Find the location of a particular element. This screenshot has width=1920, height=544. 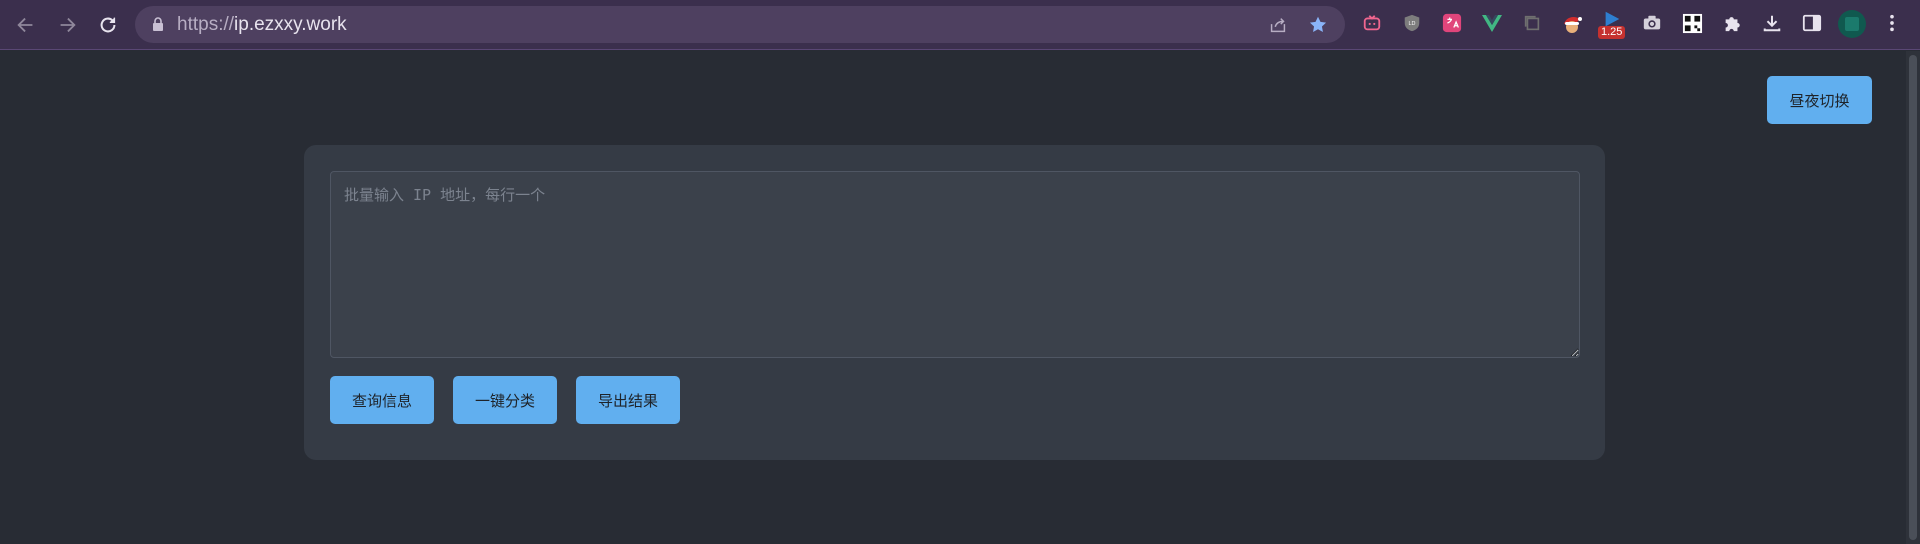

classify-button: 一键分类 is located at coordinates (505, 400).